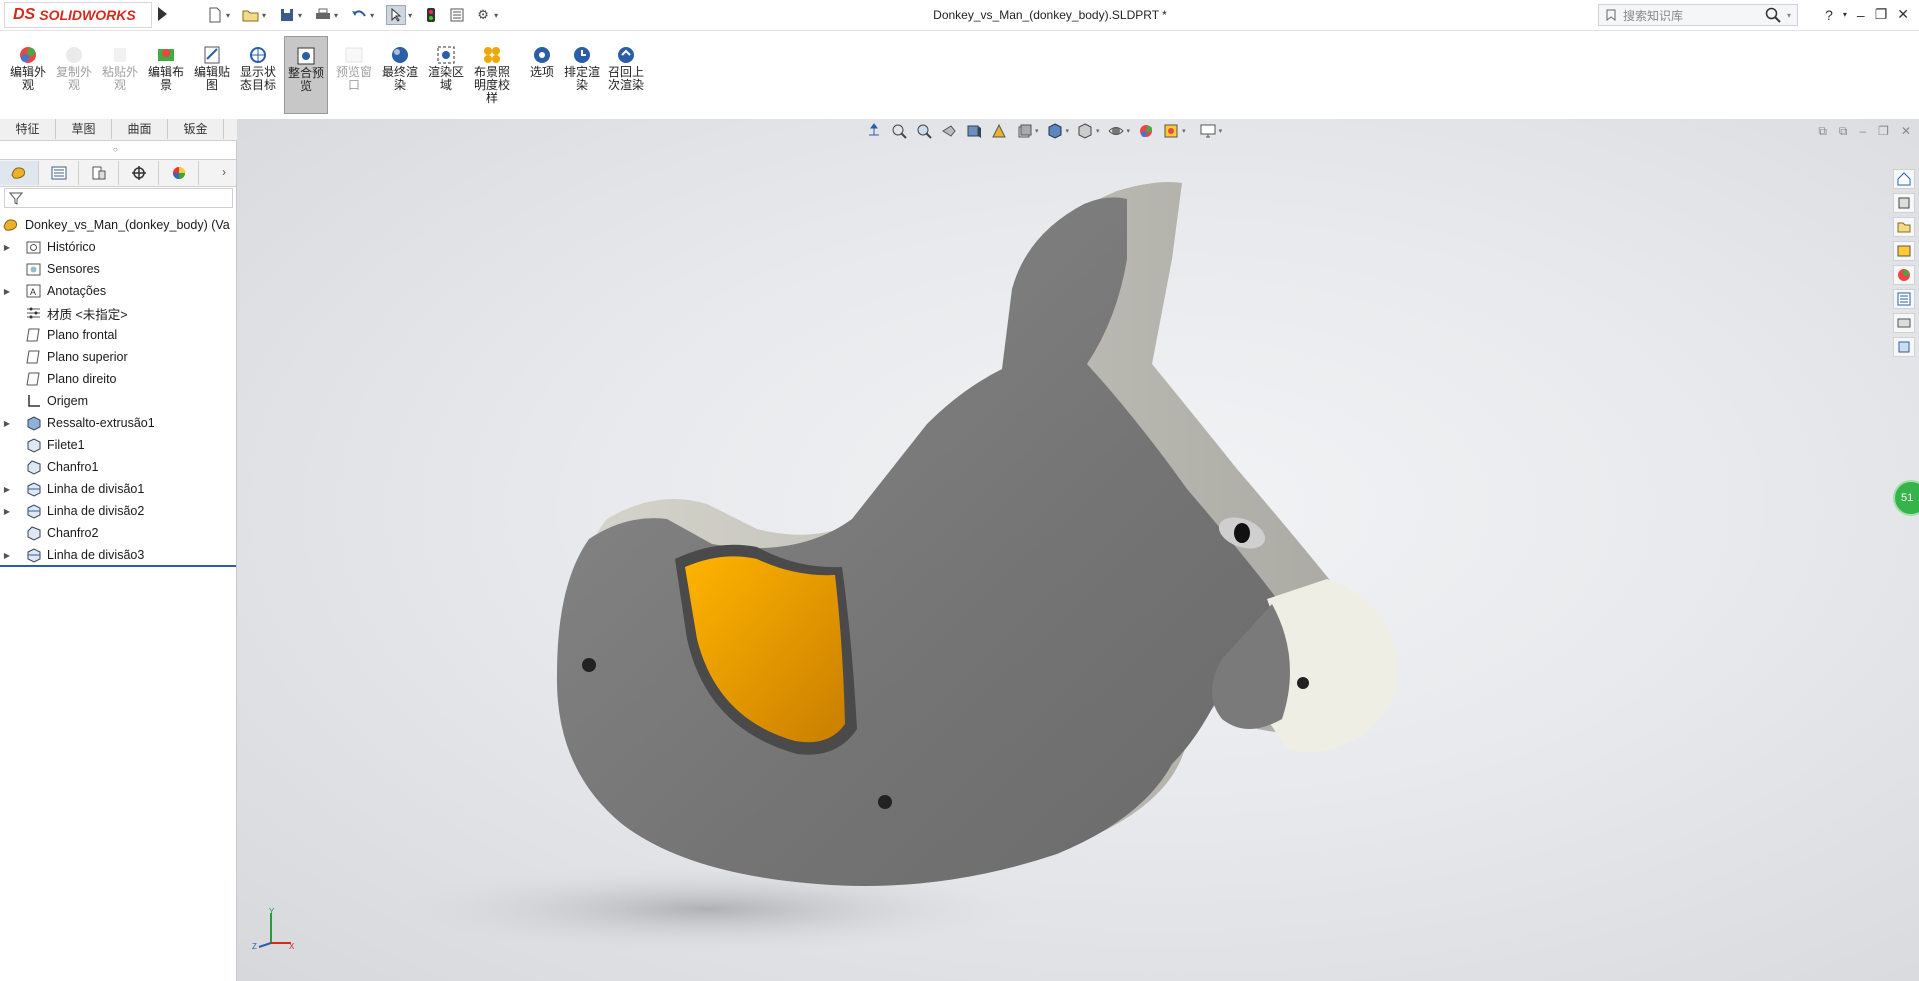 The height and width of the screenshot is (981, 1919). Describe the element at coordinates (396, 15) in the screenshot. I see `select-pointer-icon` at that location.